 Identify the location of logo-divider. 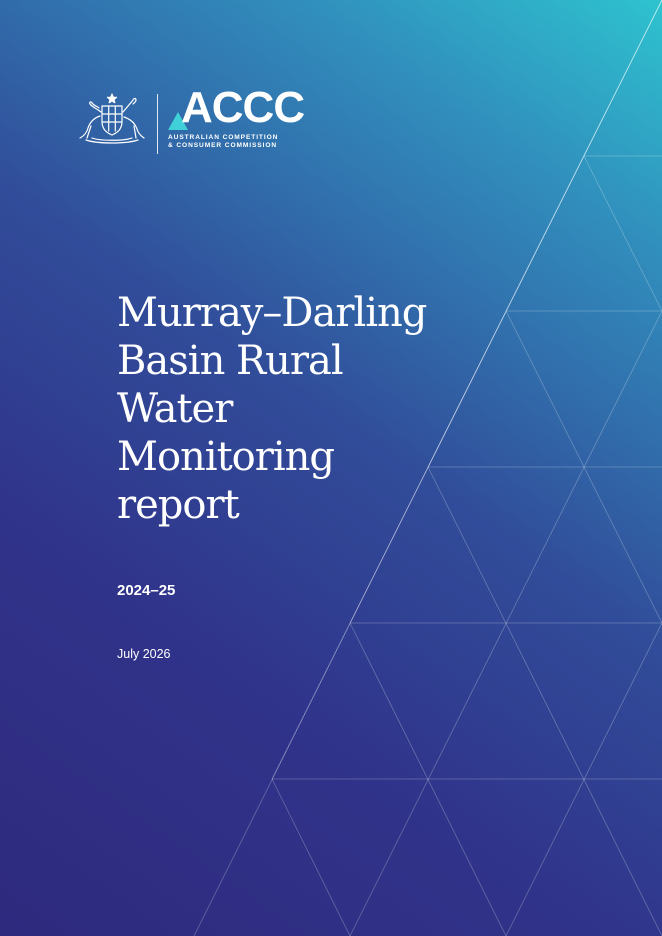
(157, 124).